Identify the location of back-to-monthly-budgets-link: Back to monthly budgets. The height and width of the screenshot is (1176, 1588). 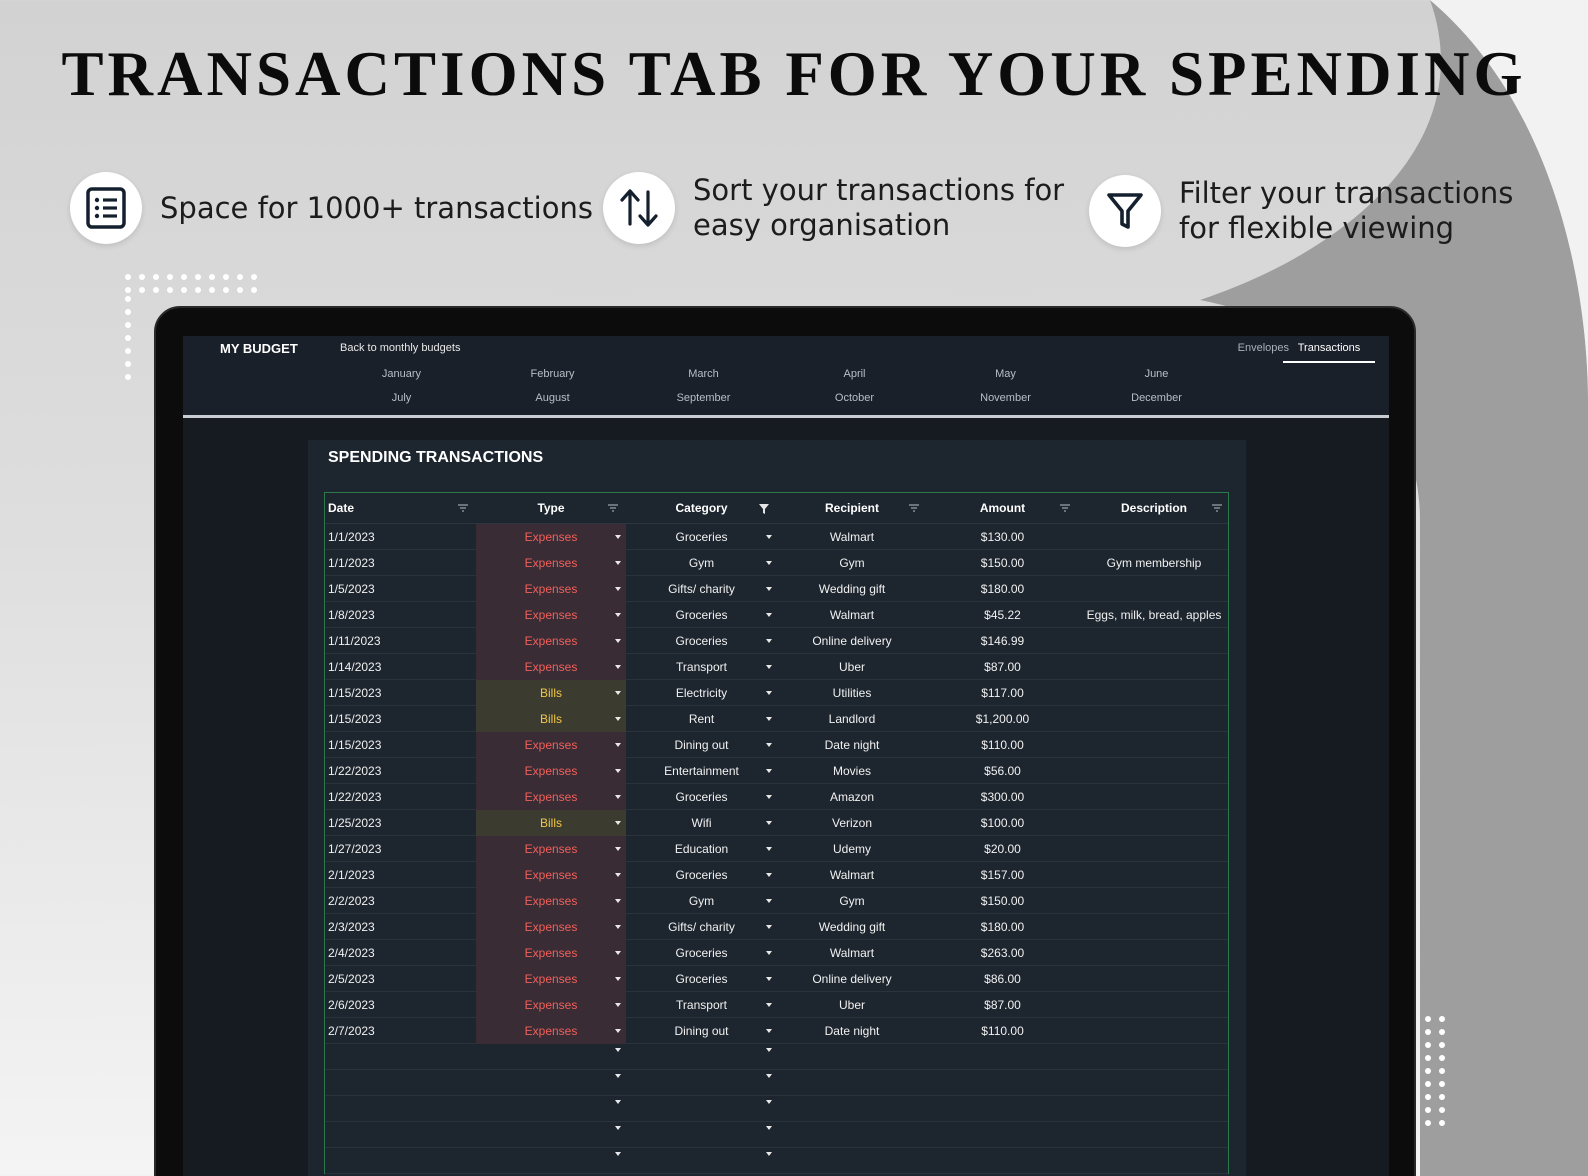
(400, 348).